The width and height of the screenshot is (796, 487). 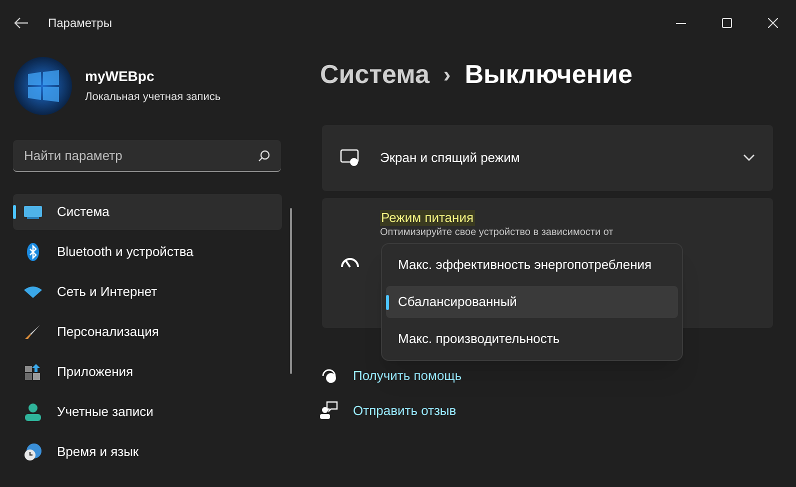 I want to click on sidebar-item: Персонализация, so click(x=147, y=332).